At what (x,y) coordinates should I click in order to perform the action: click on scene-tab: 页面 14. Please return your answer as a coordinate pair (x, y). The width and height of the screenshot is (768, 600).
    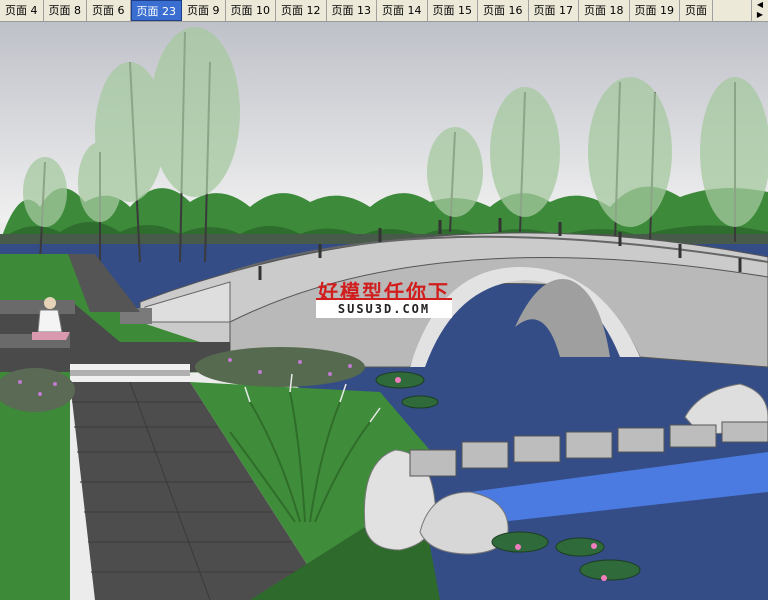
    Looking at the image, I should click on (402, 10).